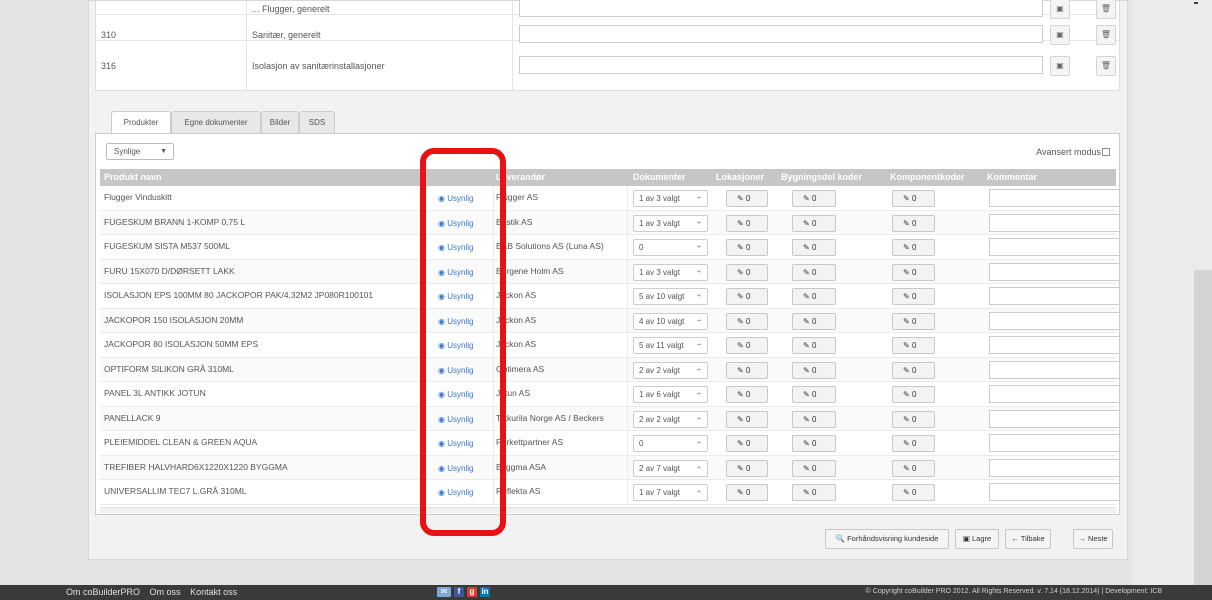  What do you see at coordinates (213, 592) in the screenshot?
I see `footer-link-contact: Kontakt oss` at bounding box center [213, 592].